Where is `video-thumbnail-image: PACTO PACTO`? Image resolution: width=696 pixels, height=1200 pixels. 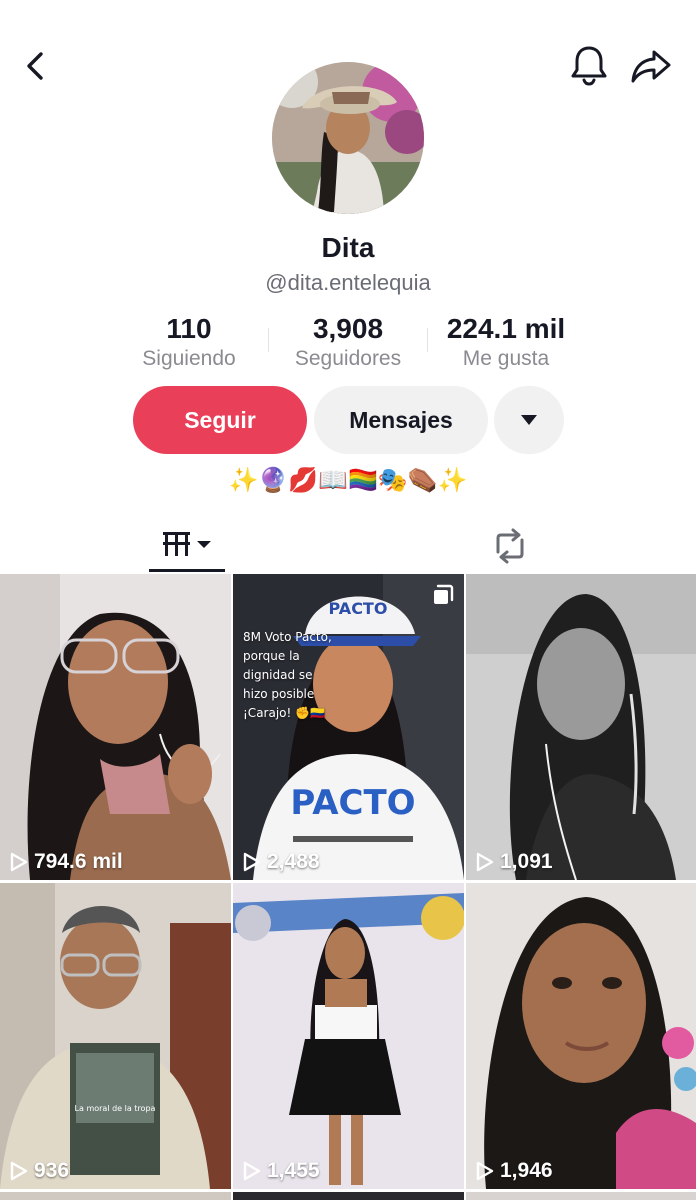
video-thumbnail-image: PACTO PACTO is located at coordinates (348, 727).